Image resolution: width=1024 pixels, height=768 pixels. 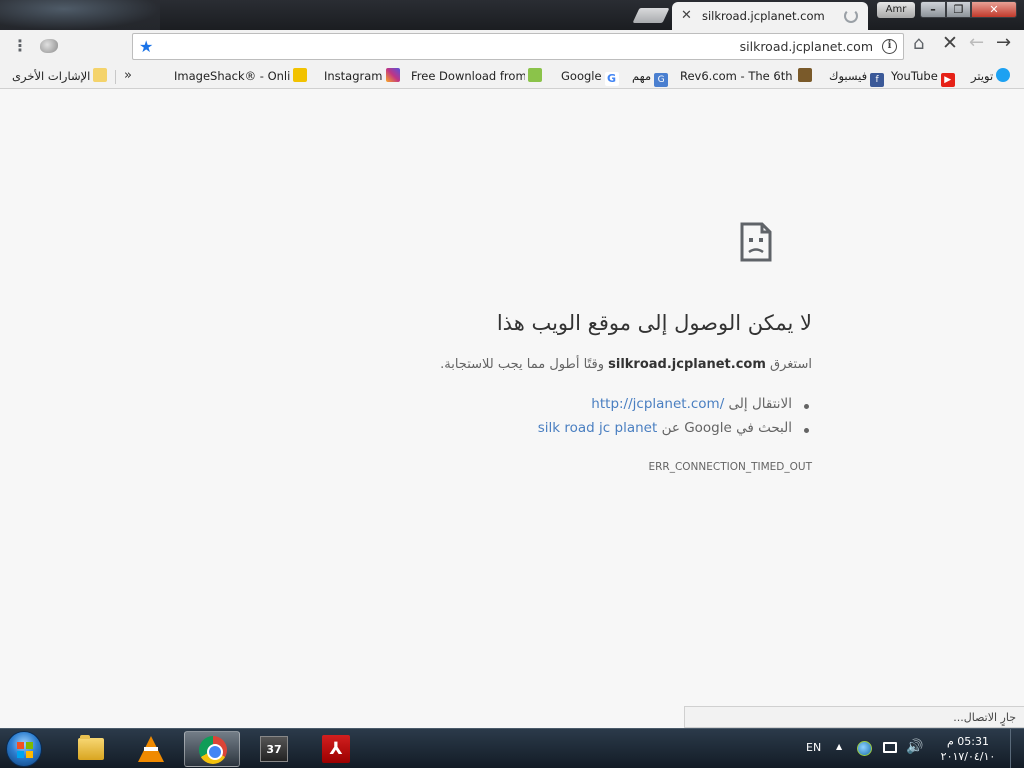 I want to click on bookmark-label: YouTube, so click(x=914, y=76).